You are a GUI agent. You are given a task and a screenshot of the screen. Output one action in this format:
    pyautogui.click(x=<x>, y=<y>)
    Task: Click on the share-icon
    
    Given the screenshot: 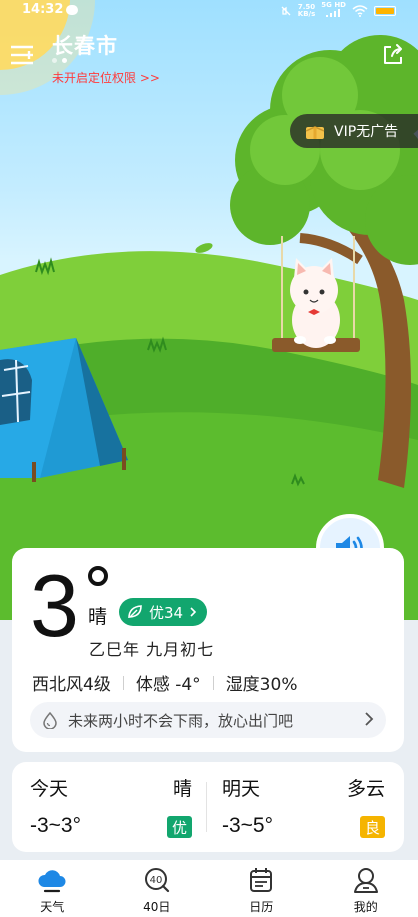 What is the action you would take?
    pyautogui.click(x=393, y=55)
    